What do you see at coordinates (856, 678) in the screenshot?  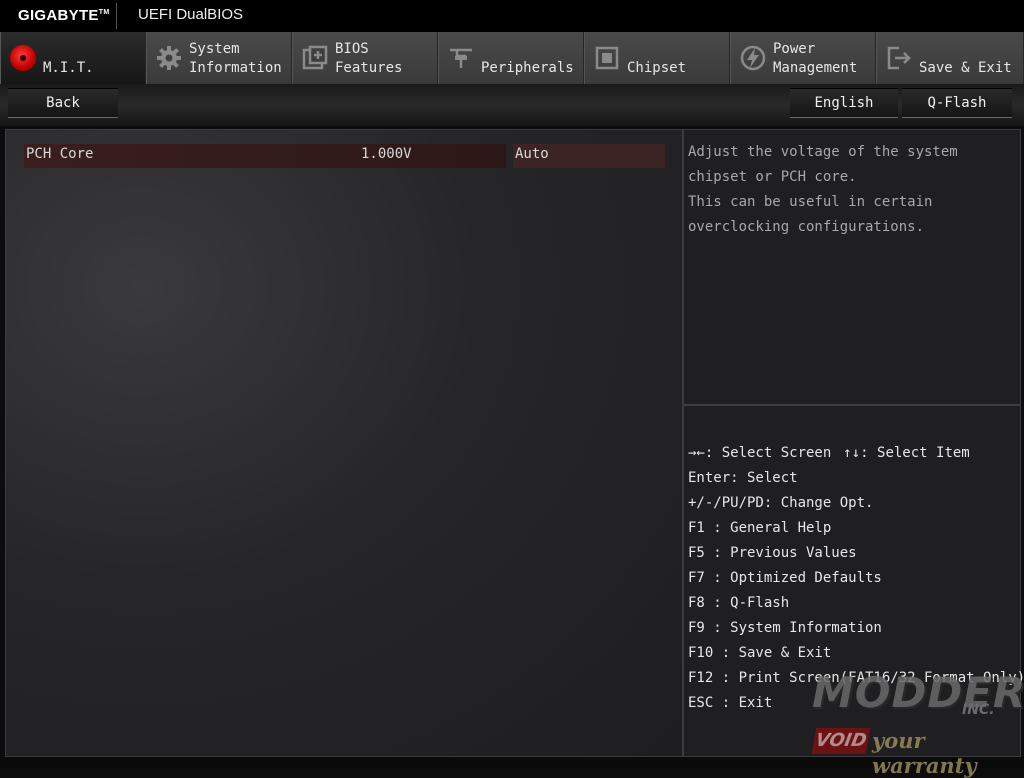 I see `key-legend-line: F12 : Print Screen(FAT16/32 Format Only)` at bounding box center [856, 678].